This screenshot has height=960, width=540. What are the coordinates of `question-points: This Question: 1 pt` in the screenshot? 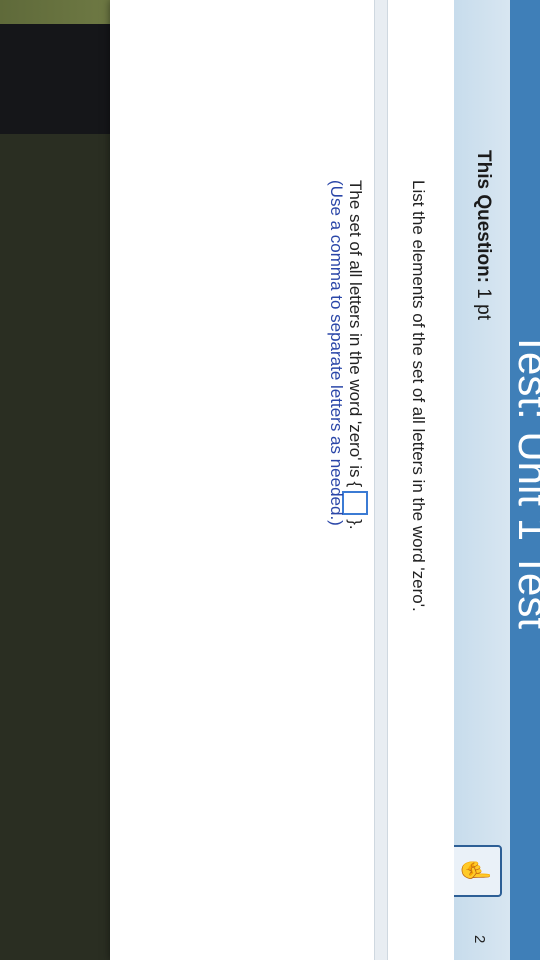 It's located at (483, 235).